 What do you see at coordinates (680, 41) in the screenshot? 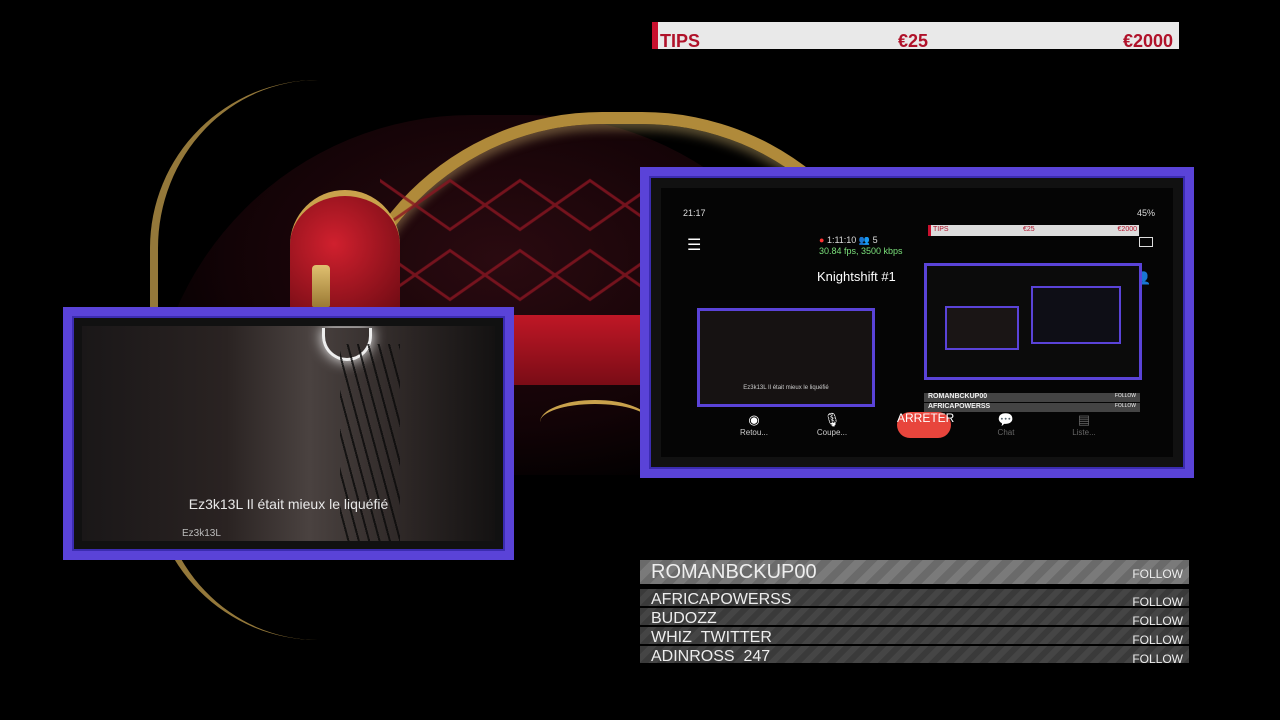
I see `tips-label: TIPS` at bounding box center [680, 41].